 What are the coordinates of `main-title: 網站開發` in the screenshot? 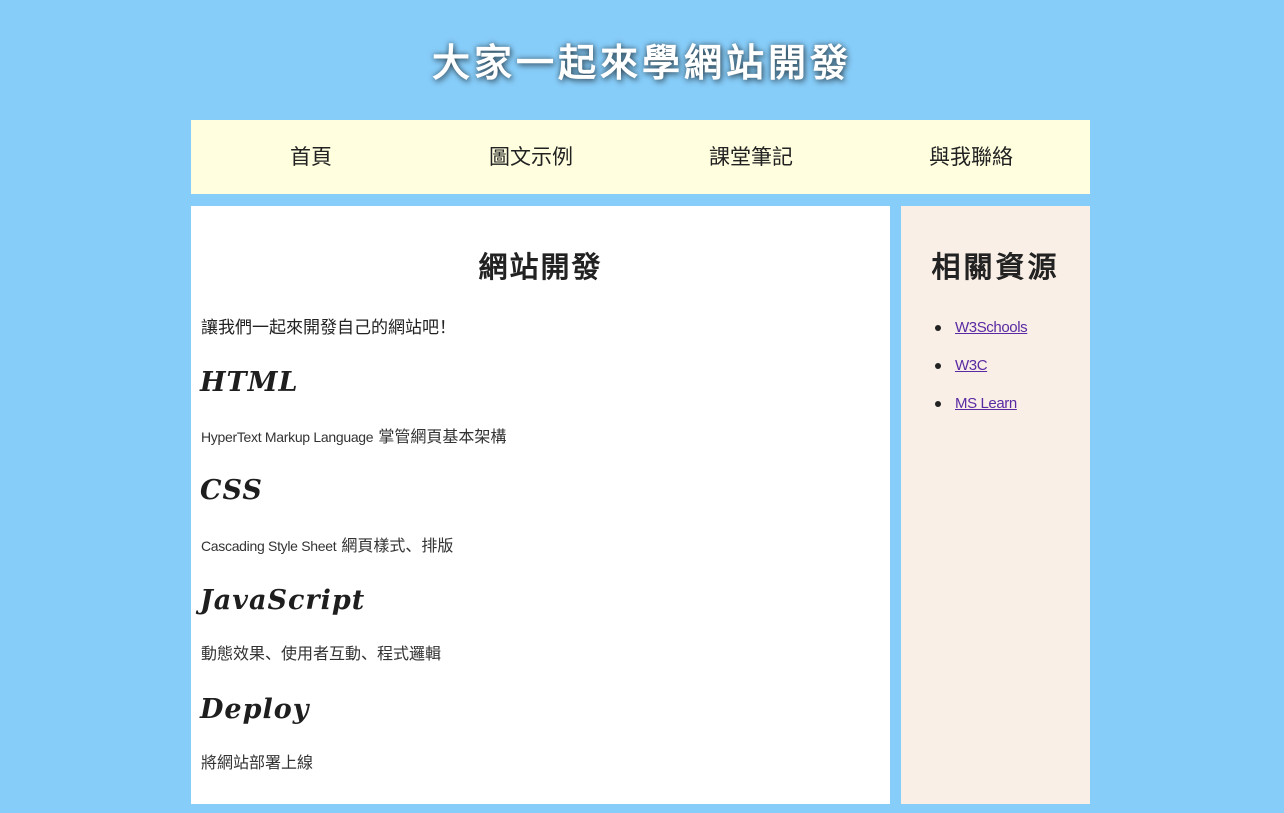 It's located at (540, 267).